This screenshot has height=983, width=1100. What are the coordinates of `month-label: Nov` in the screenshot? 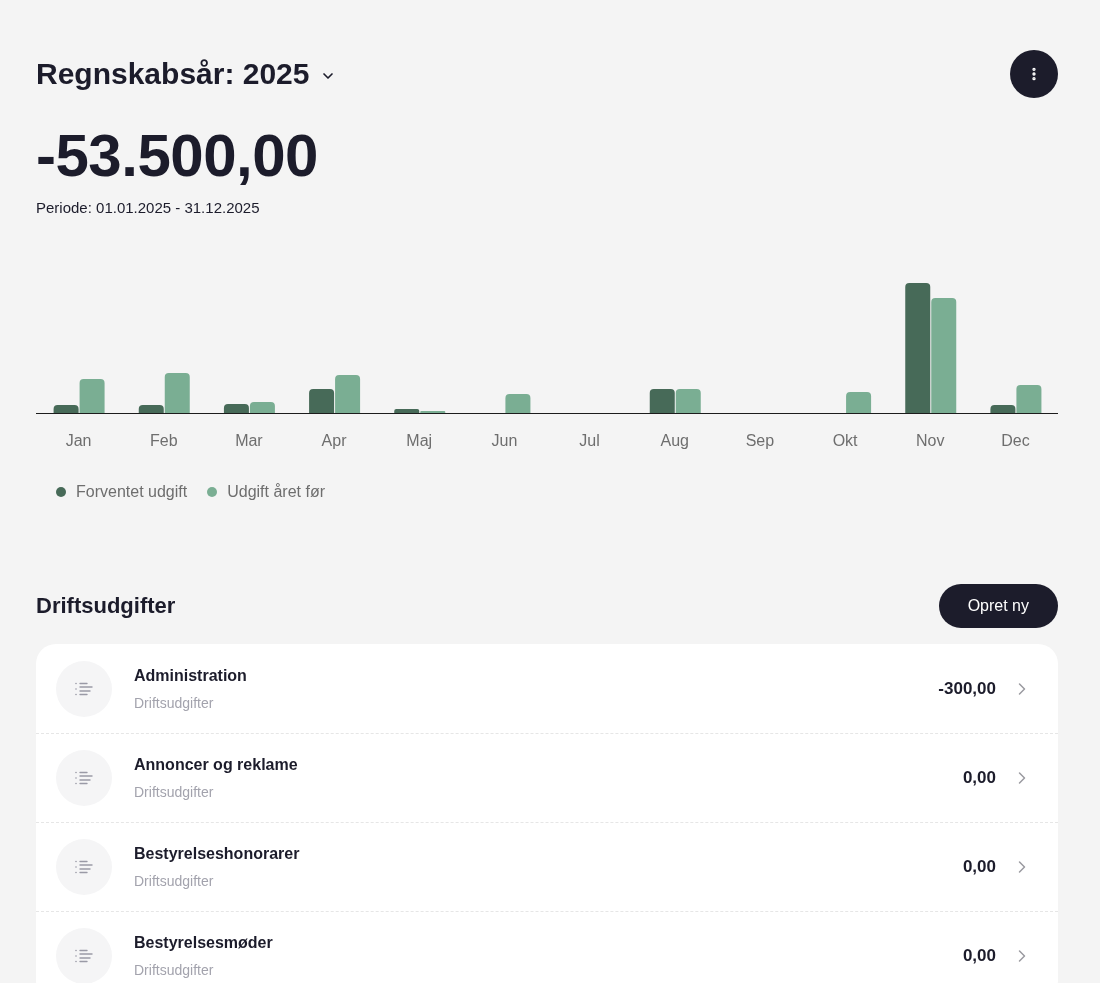 It's located at (930, 441).